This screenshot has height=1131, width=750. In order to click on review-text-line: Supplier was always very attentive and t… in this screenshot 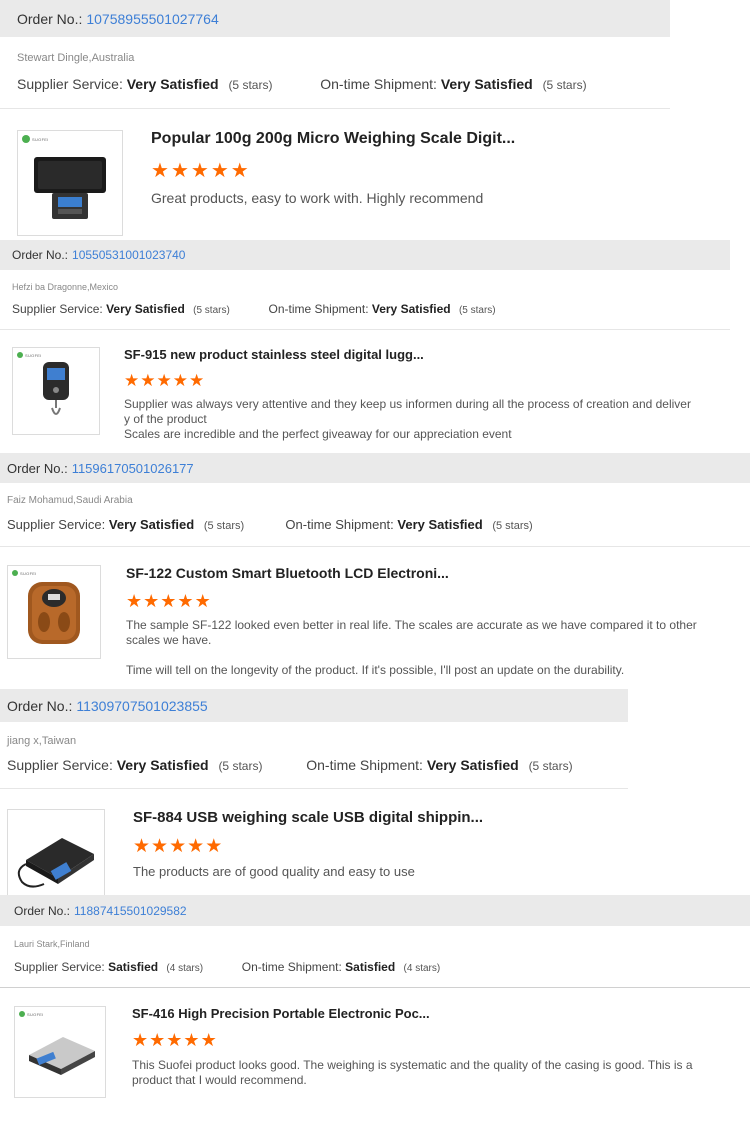, I will do `click(407, 404)`.